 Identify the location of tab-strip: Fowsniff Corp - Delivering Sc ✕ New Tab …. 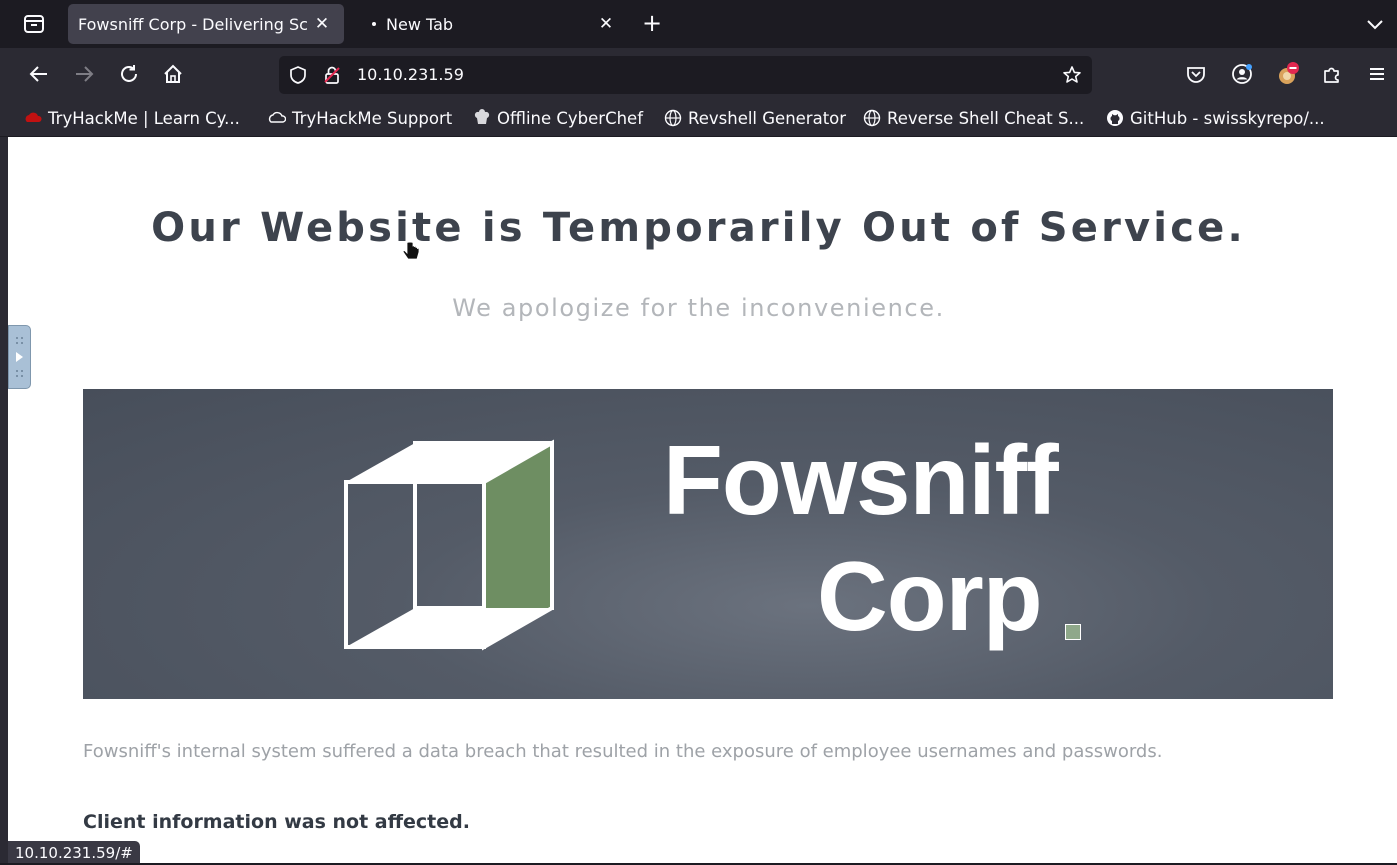
(698, 24).